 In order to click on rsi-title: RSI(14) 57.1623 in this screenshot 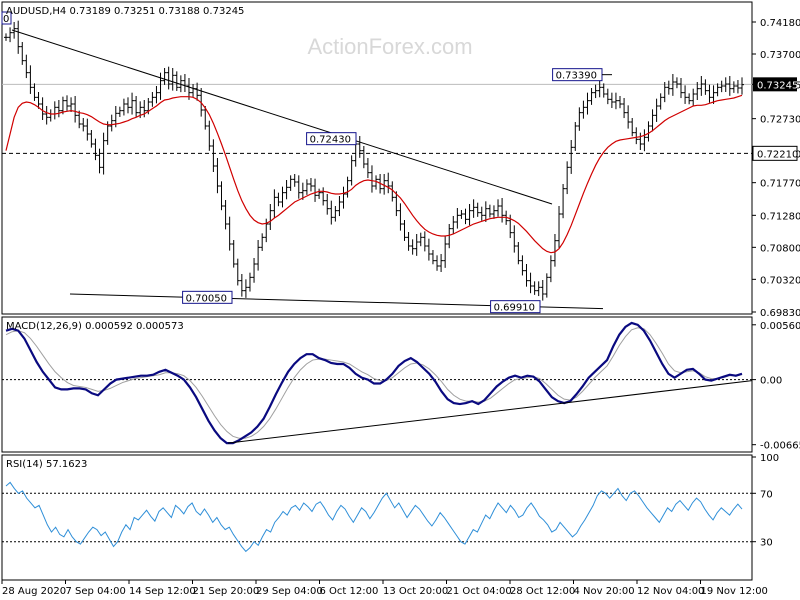, I will do `click(46, 464)`.